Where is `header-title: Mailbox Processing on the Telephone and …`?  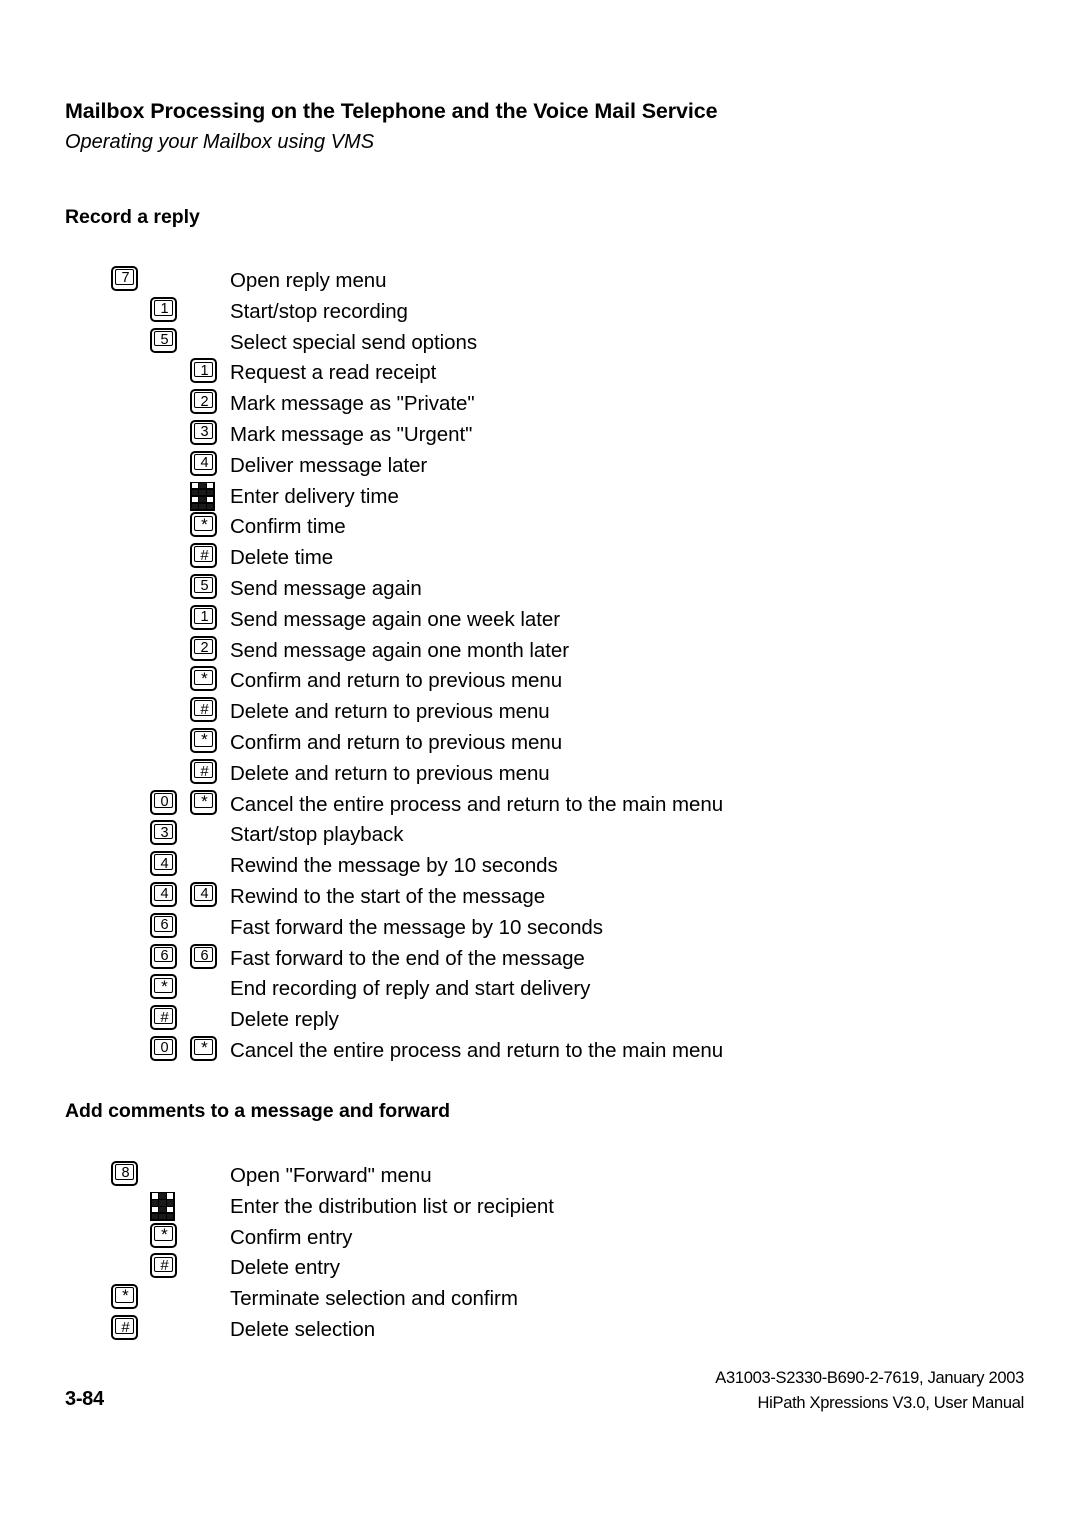 header-title: Mailbox Processing on the Telephone and … is located at coordinates (391, 111).